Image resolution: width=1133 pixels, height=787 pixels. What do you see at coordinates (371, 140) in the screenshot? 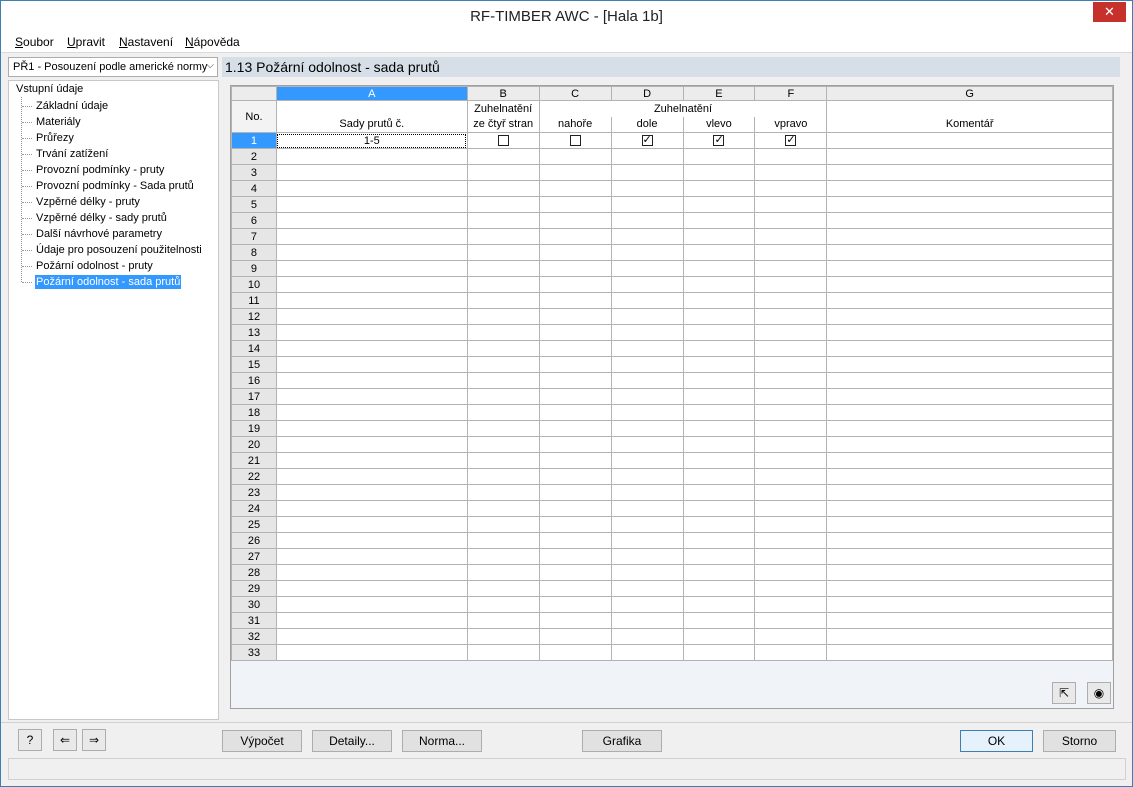
I see `member-sets-cell: 1-5` at bounding box center [371, 140].